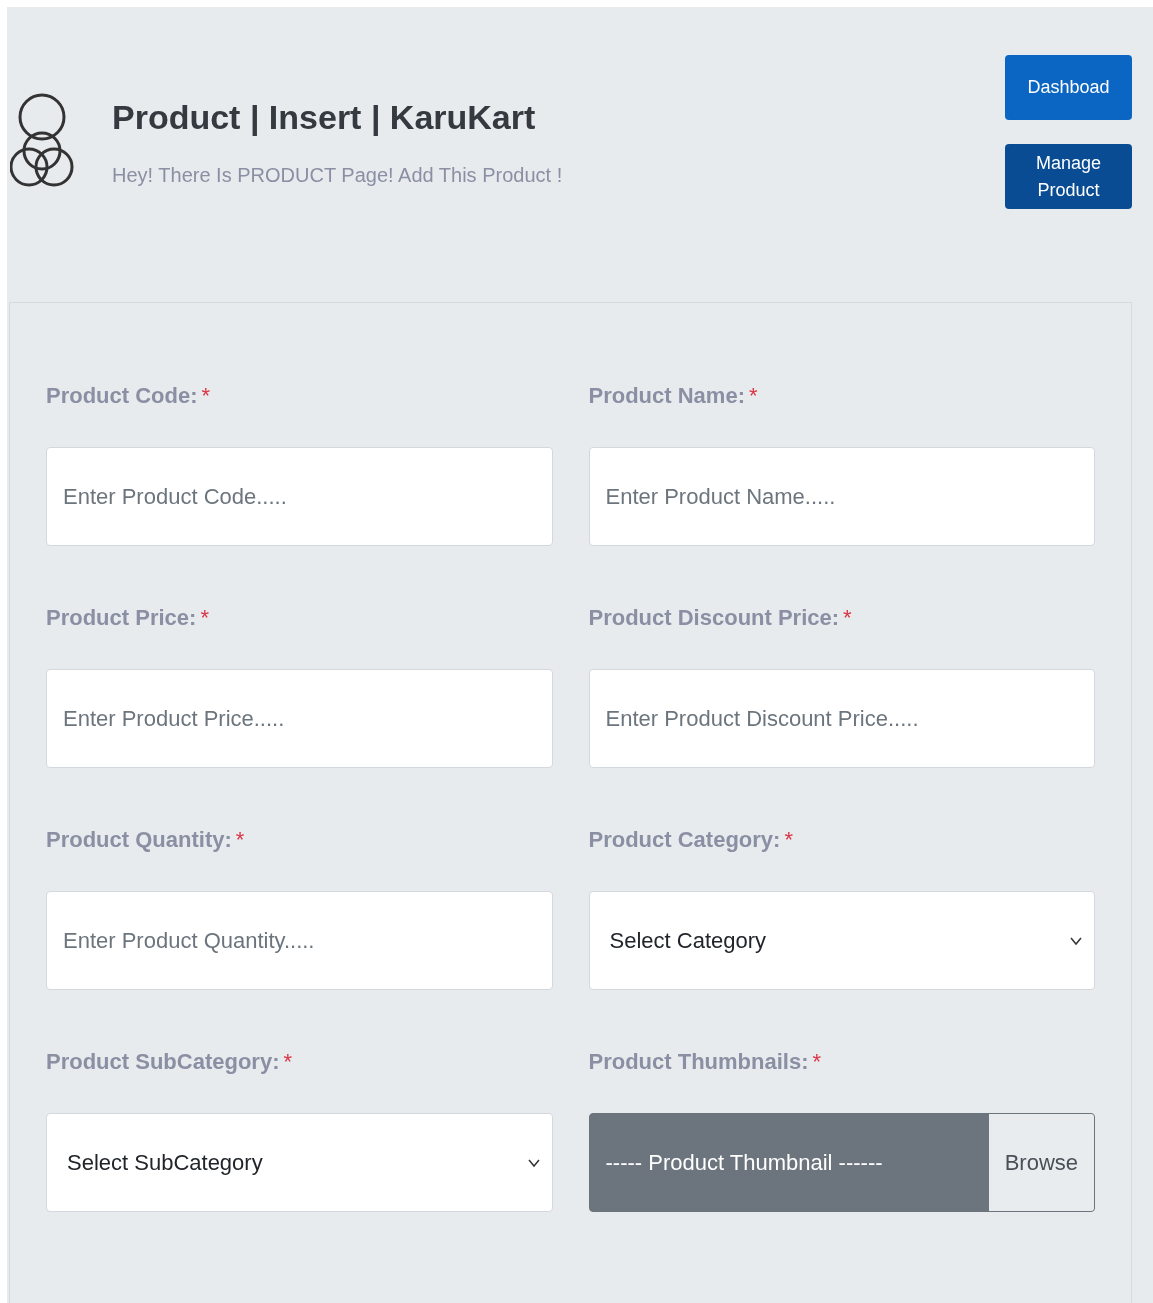 The width and height of the screenshot is (1153, 1303). I want to click on field-label: Product Category:, so click(684, 840).